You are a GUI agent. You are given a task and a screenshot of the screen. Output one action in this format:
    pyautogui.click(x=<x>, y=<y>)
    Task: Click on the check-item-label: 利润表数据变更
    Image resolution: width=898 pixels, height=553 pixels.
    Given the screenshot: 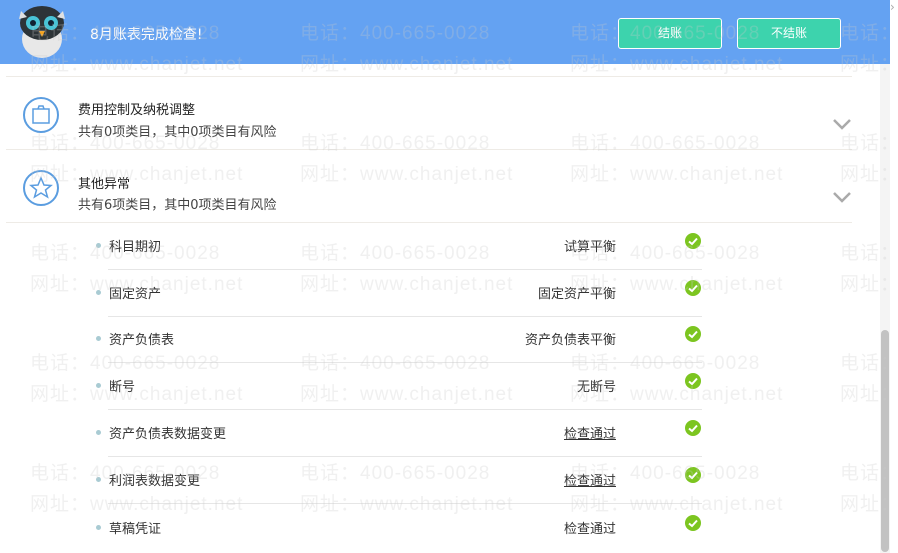 What is the action you would take?
    pyautogui.click(x=155, y=481)
    